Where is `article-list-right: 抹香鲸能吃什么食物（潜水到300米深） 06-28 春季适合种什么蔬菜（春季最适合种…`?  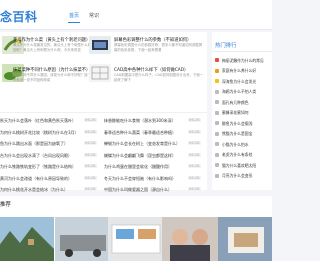 article-list-right: 抹香鲸能吃什么食物（潜水到300米深） 06-28 春季适合种什么蔬菜（春季最适合种… is located at coordinates (155, 162).